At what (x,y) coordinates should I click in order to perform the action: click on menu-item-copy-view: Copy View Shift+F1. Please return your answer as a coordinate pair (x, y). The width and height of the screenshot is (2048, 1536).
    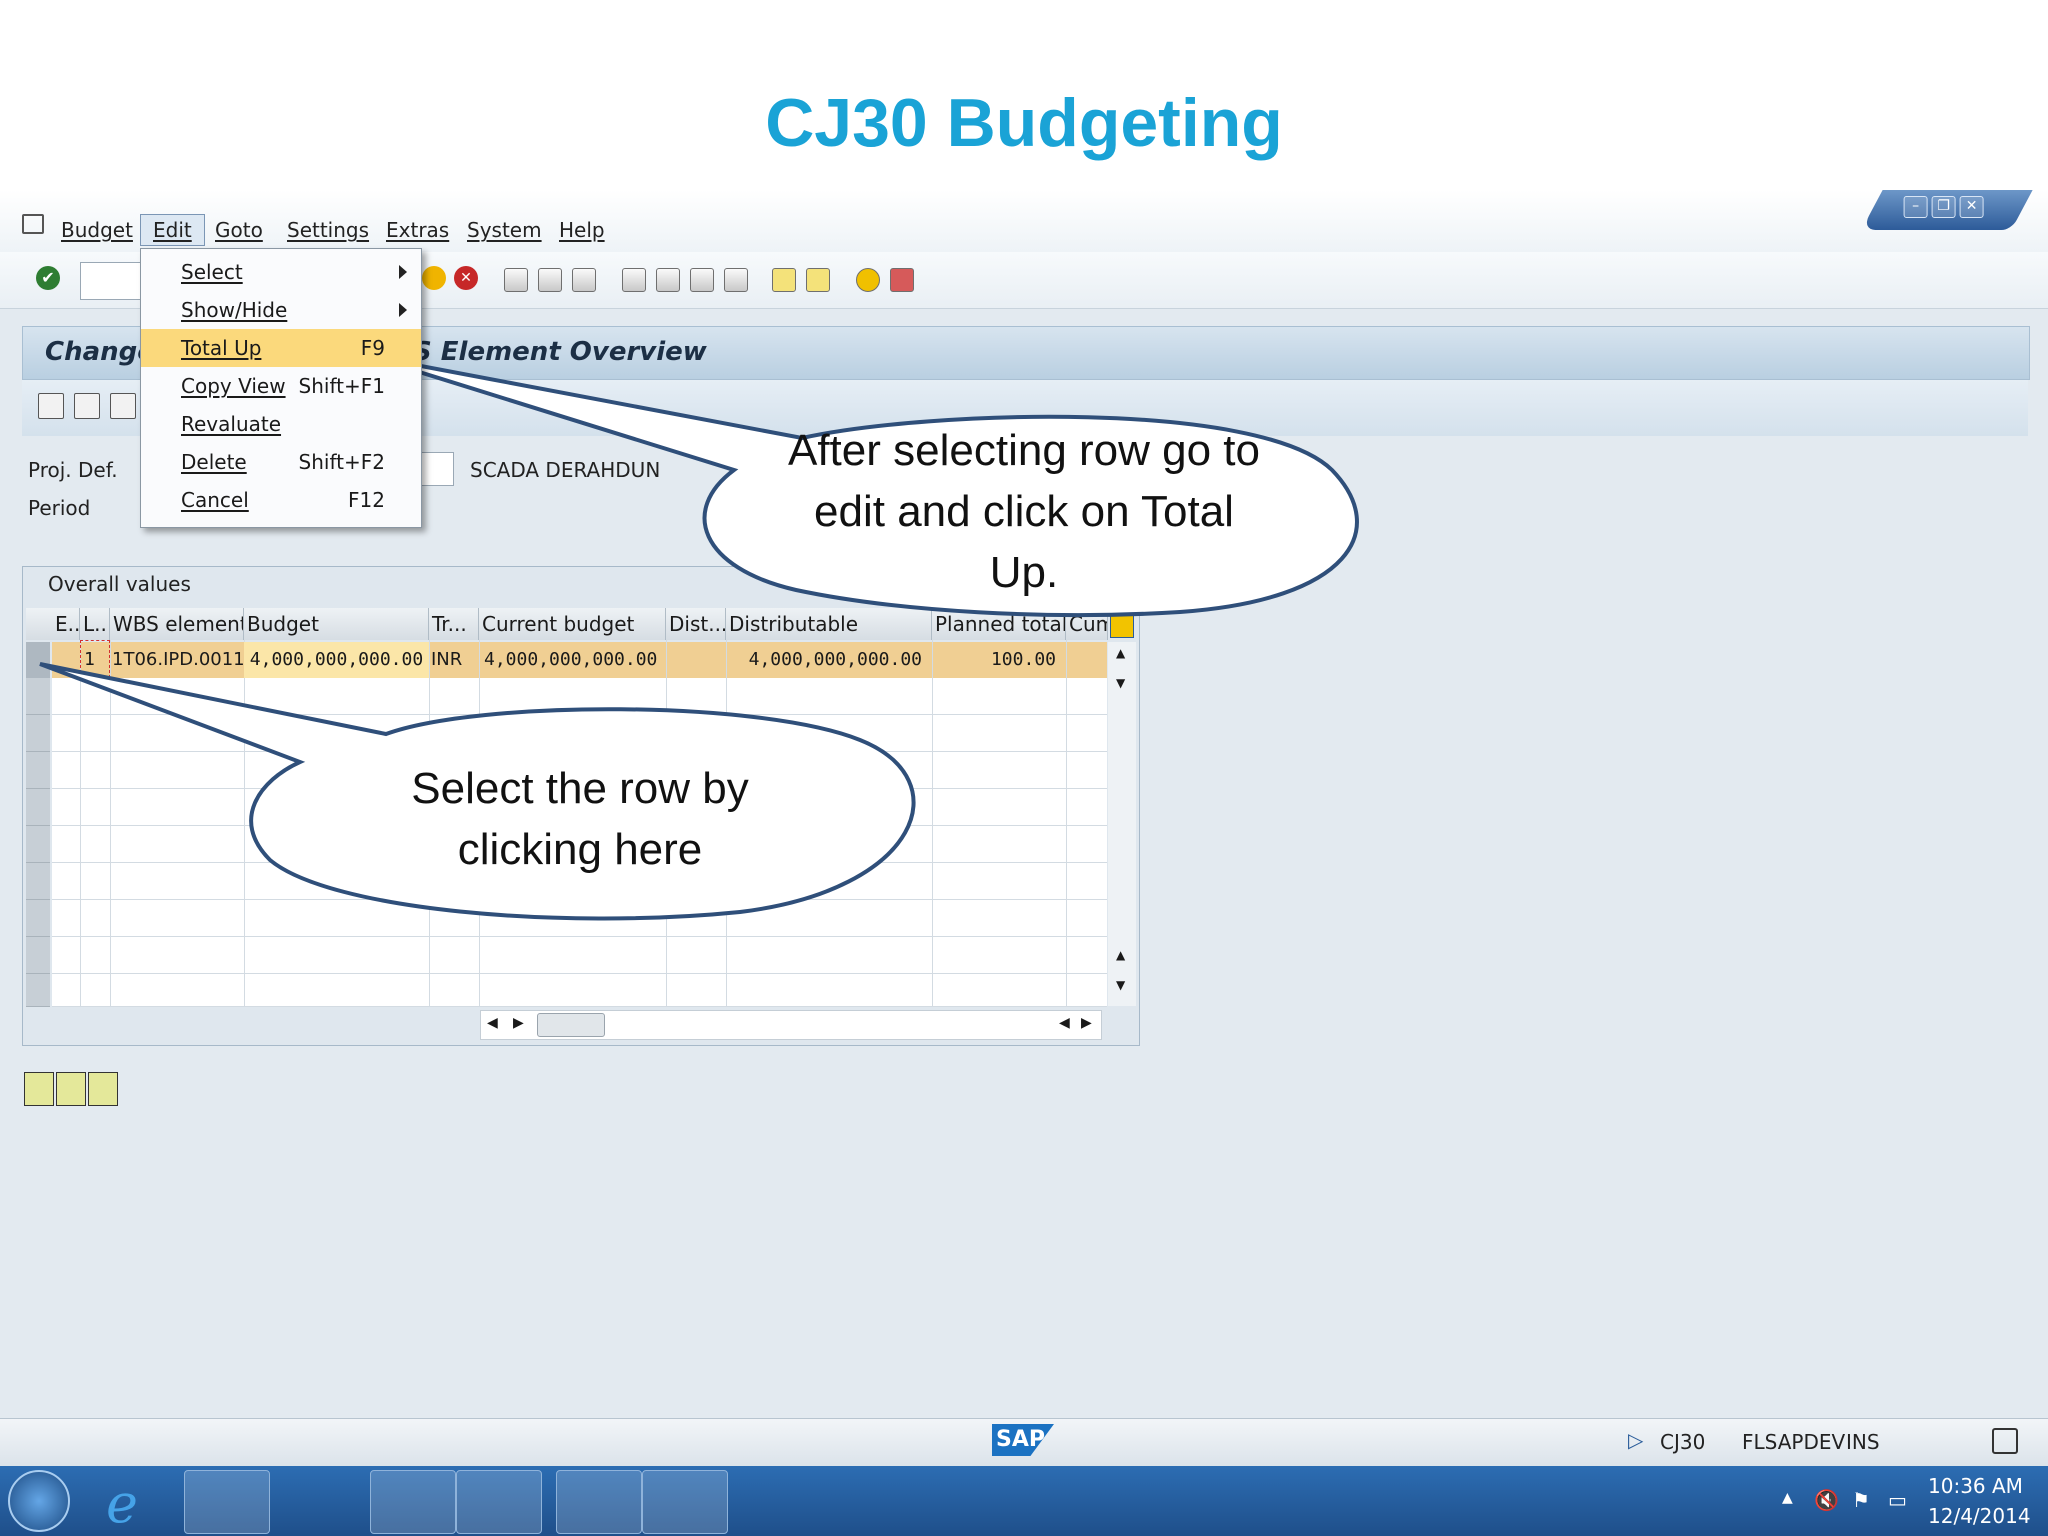
    Looking at the image, I should click on (281, 386).